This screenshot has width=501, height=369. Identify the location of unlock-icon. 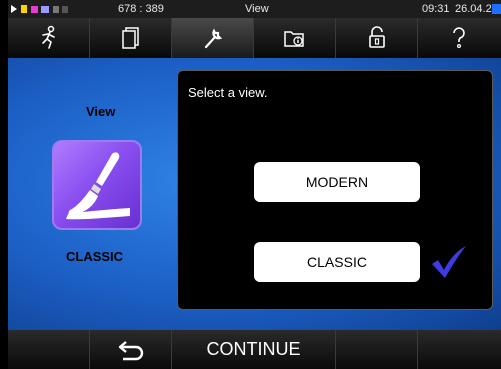
(376, 37).